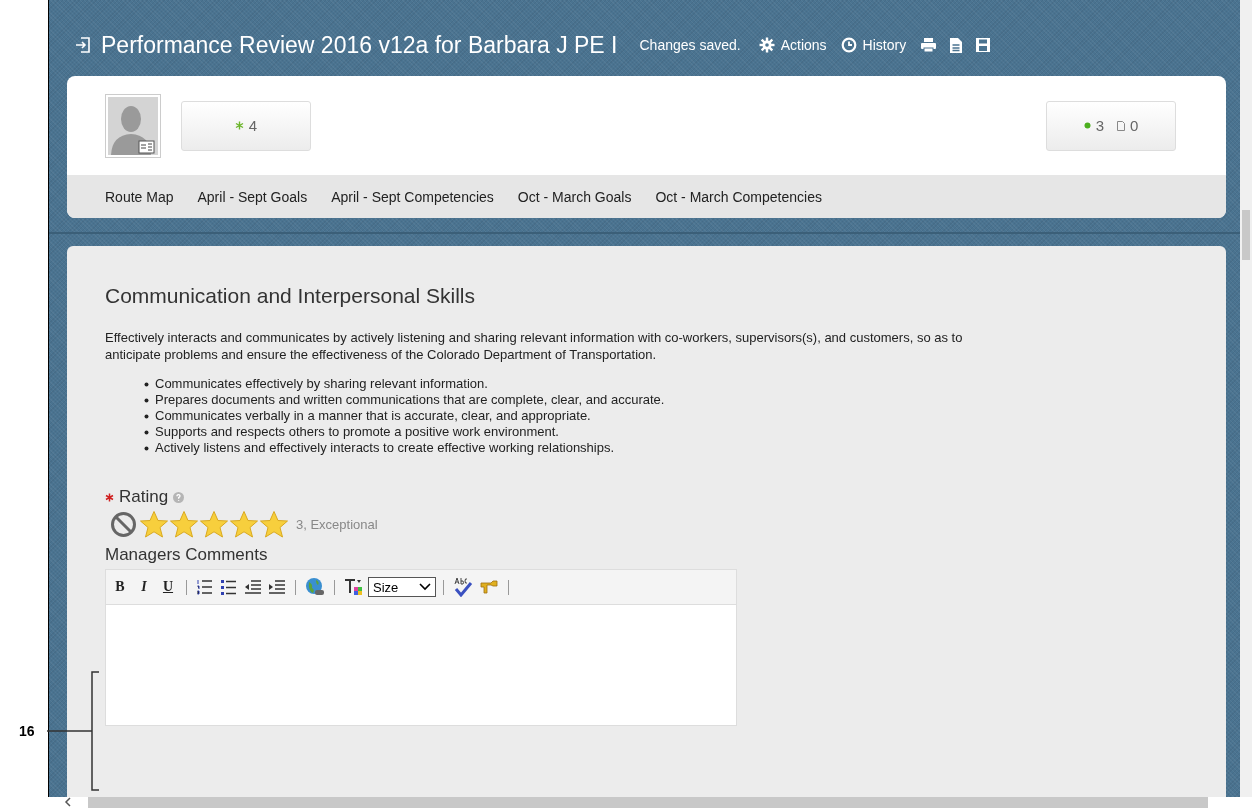  What do you see at coordinates (187, 555) in the screenshot?
I see `comments-label: Managers Comments` at bounding box center [187, 555].